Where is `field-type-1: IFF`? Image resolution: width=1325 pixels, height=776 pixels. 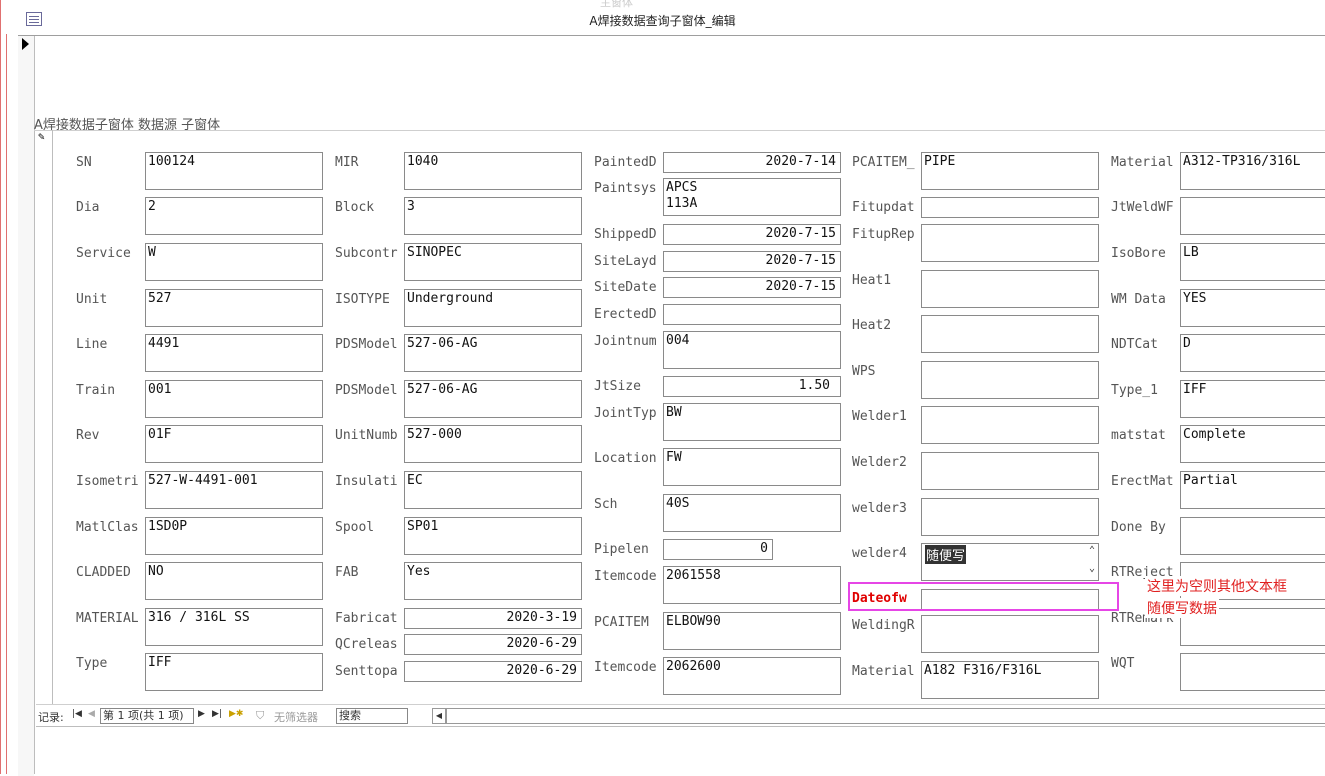
field-type-1: IFF is located at coordinates (1252, 399).